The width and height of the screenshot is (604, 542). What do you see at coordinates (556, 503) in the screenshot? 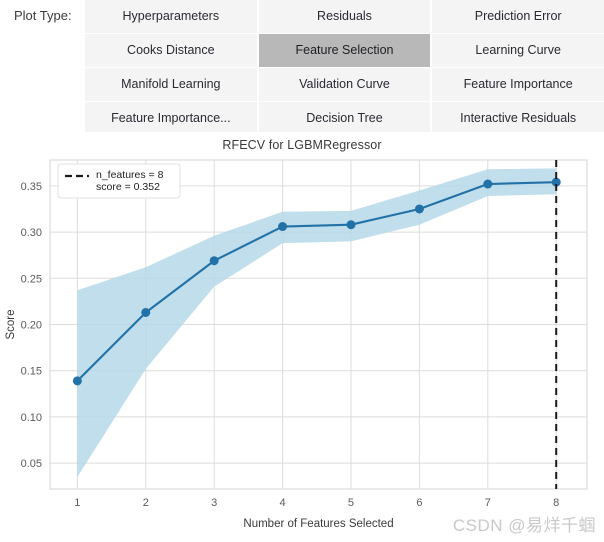
I see `x-tick-label: 8` at bounding box center [556, 503].